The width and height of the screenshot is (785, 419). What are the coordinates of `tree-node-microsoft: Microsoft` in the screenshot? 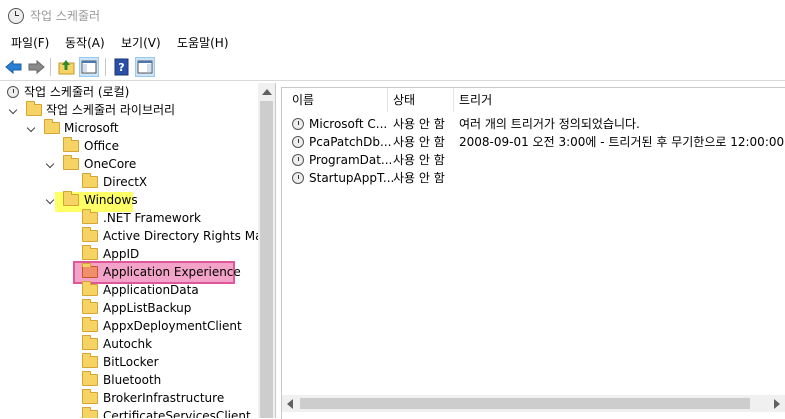 It's located at (129, 128).